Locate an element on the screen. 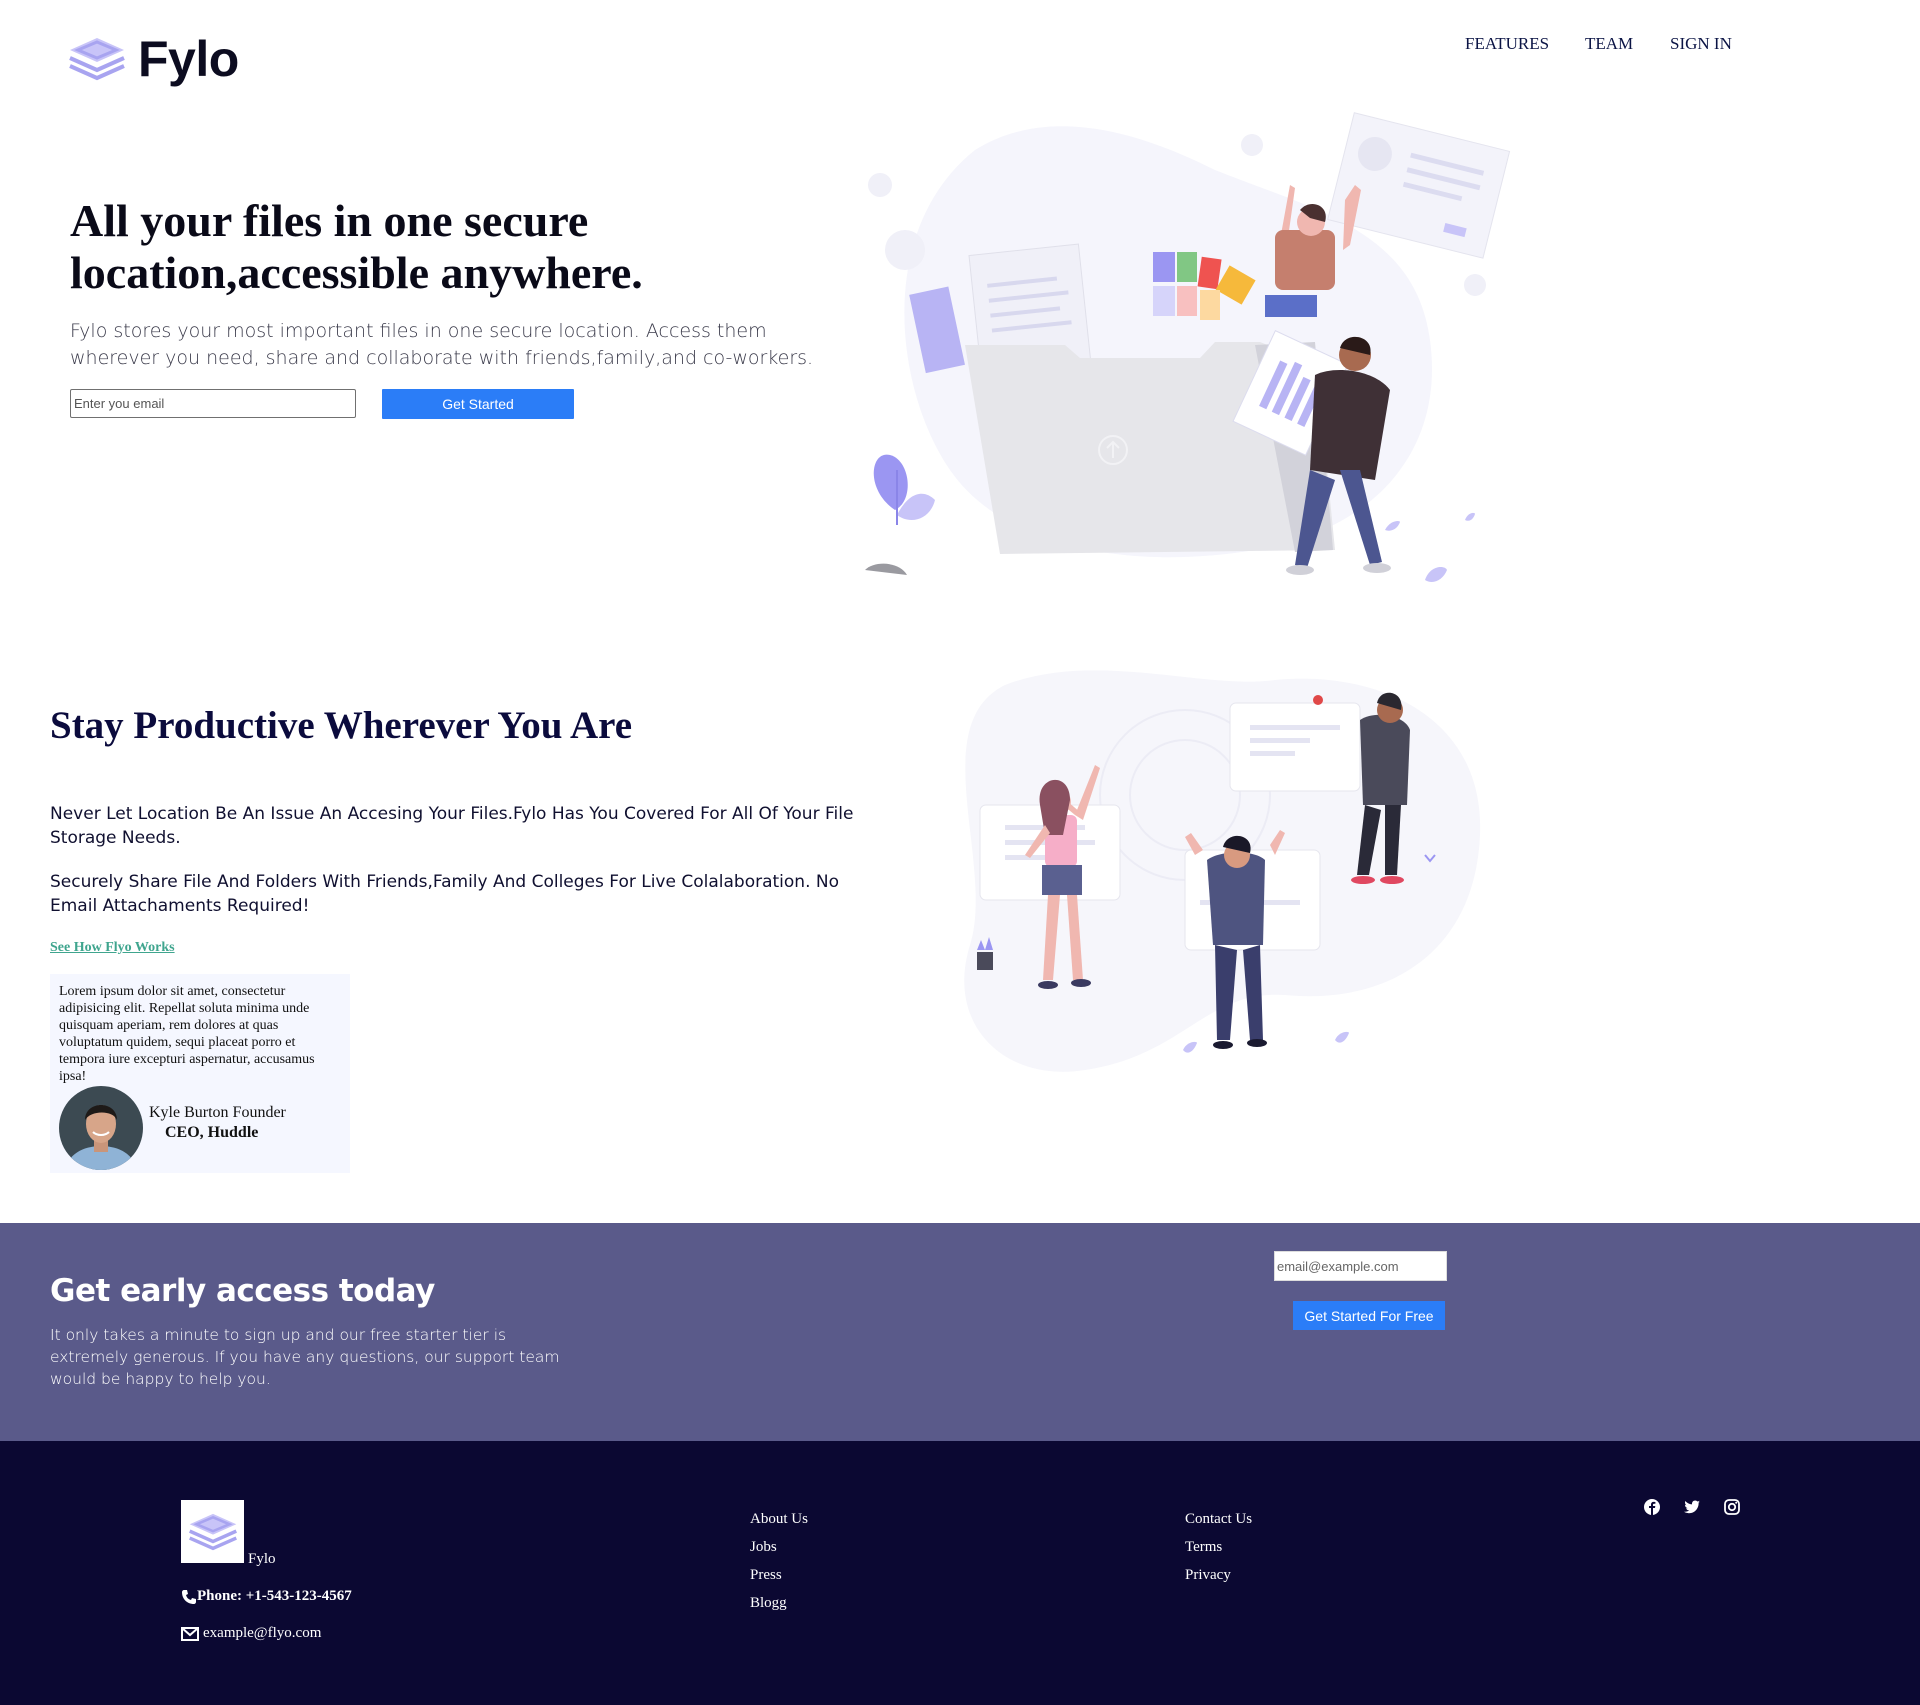 This screenshot has height=1705, width=1920. early-access-title: Get early access today is located at coordinates (242, 1291).